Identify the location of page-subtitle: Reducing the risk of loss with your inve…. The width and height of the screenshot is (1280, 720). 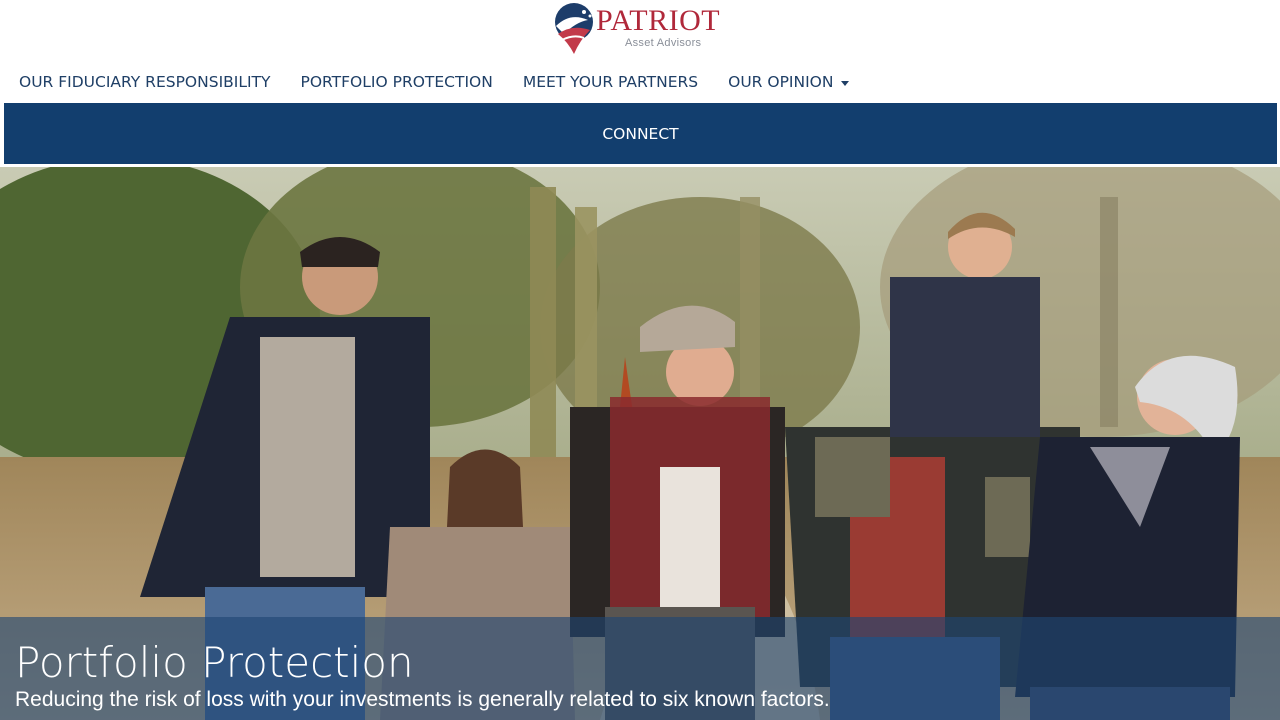
(422, 699).